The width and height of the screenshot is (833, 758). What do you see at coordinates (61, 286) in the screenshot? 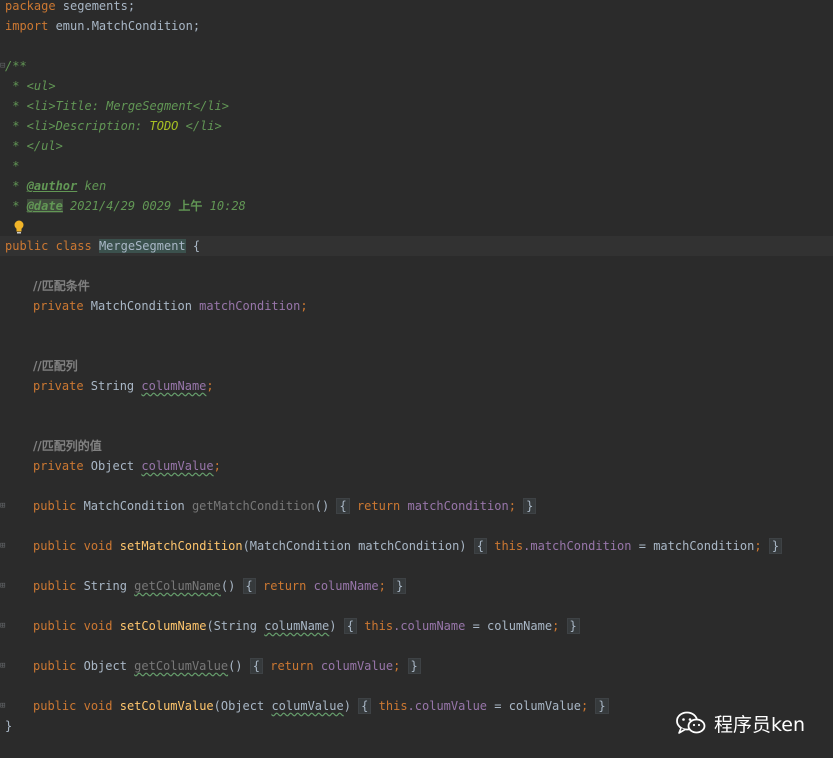
I see `comment-match: //匹配条件` at bounding box center [61, 286].